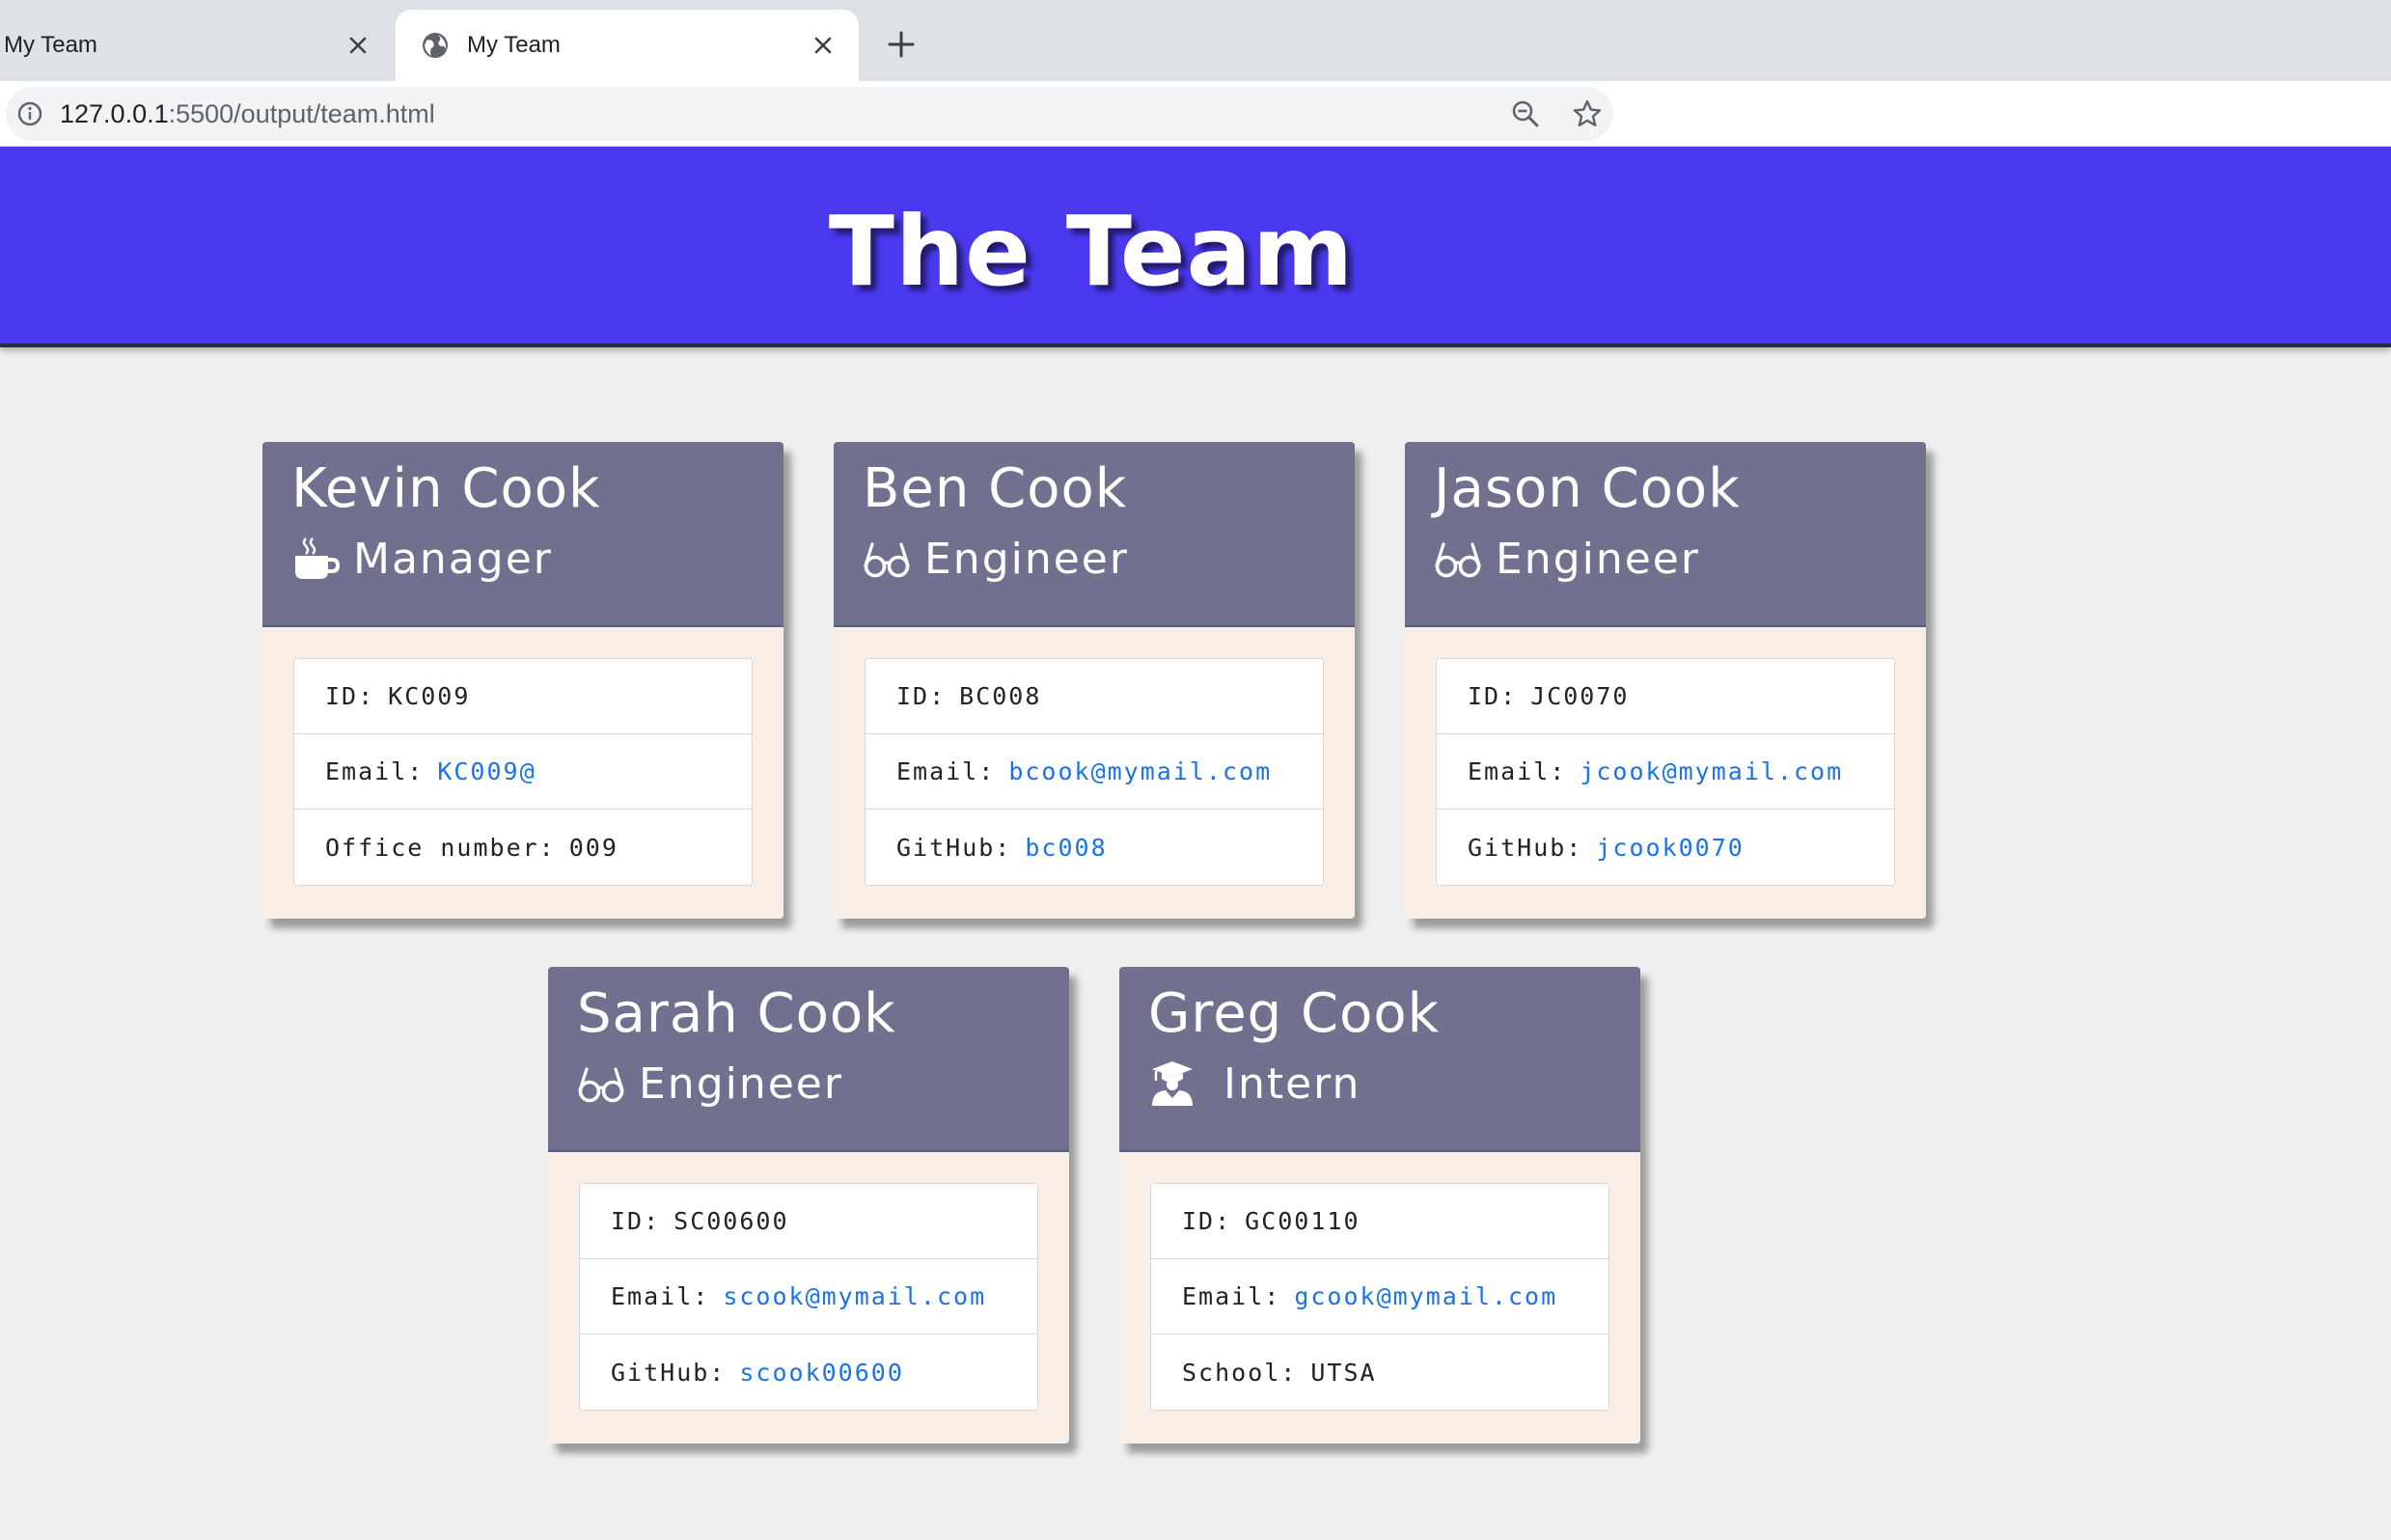 The image size is (2391, 1540). What do you see at coordinates (1343, 1372) in the screenshot?
I see `school-value: UTSA` at bounding box center [1343, 1372].